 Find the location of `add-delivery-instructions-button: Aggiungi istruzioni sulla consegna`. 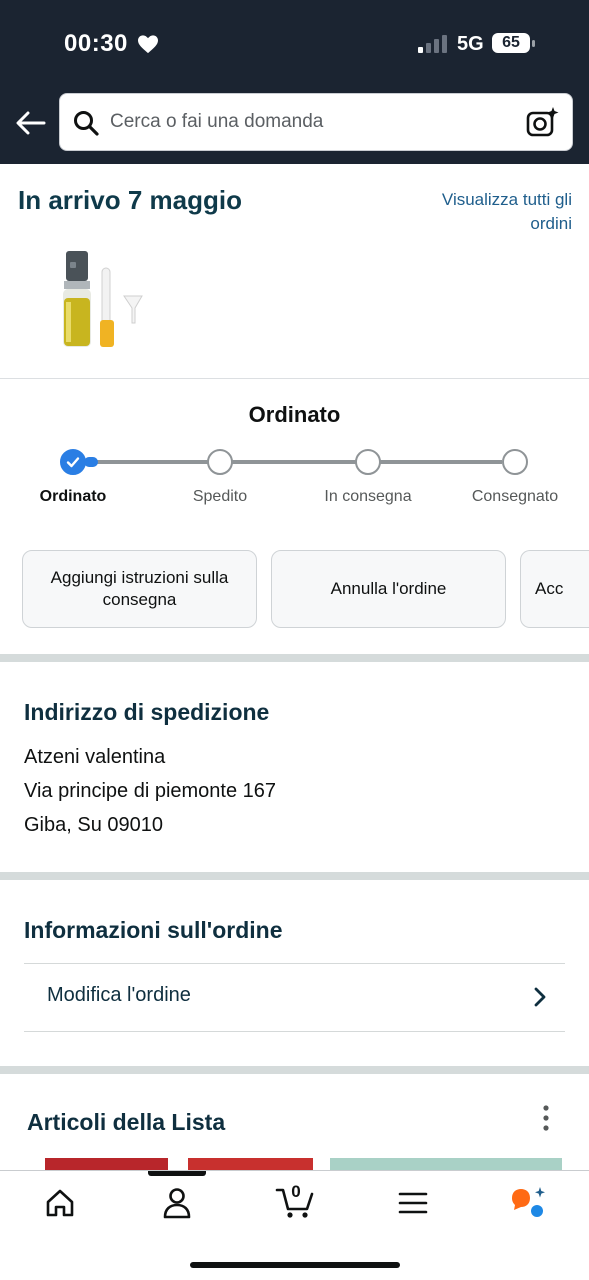

add-delivery-instructions-button: Aggiungi istruzioni sulla consegna is located at coordinates (139, 589).